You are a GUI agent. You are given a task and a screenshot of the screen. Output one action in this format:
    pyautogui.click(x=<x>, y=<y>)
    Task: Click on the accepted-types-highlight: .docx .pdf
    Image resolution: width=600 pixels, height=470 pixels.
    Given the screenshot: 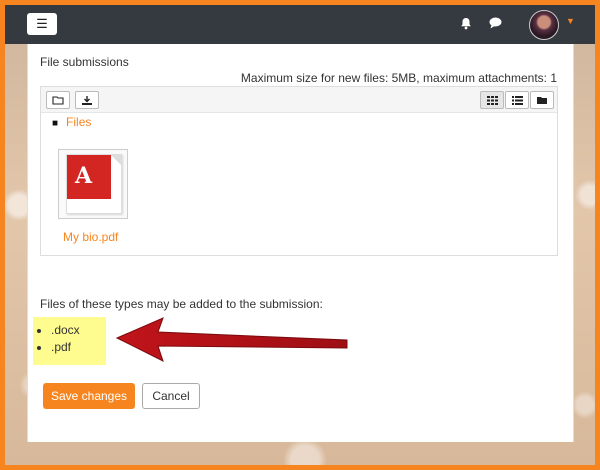 What is the action you would take?
    pyautogui.click(x=69, y=341)
    